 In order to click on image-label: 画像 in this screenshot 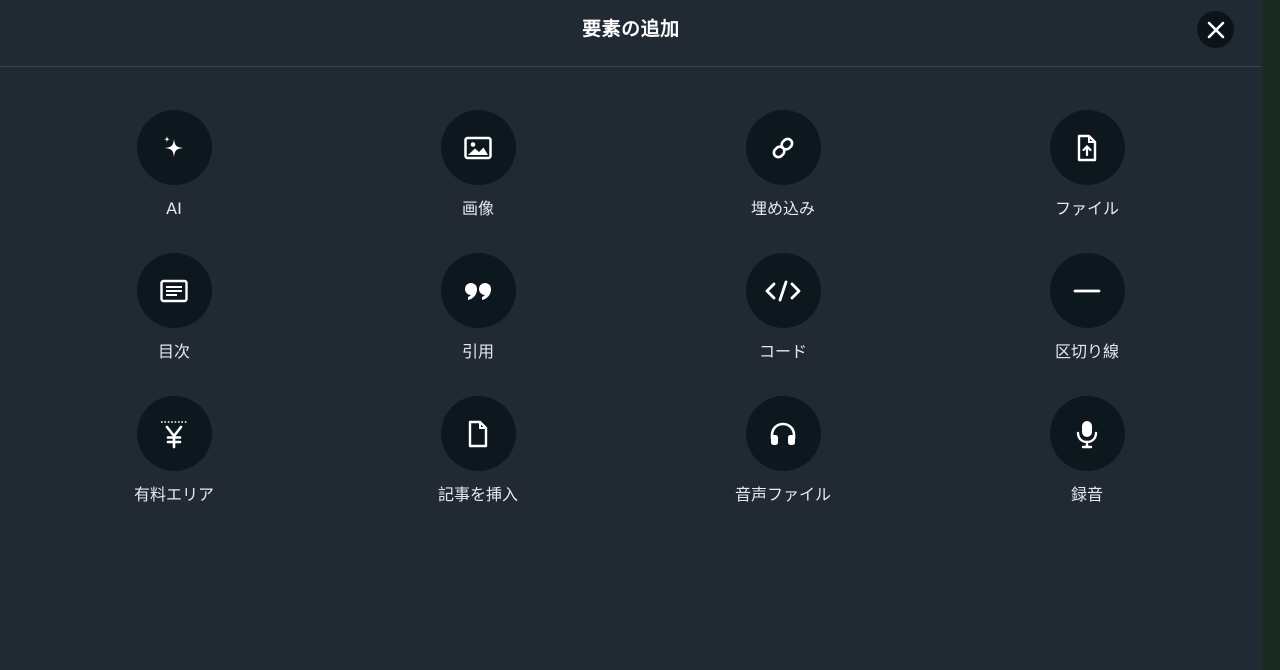, I will do `click(477, 208)`.